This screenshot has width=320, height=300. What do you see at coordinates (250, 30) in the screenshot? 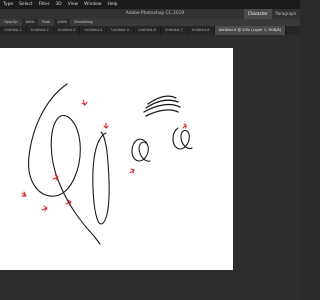
I see `doc-tab-active: Untitled-9 @ 33% (Layer 1, RGB/8)` at bounding box center [250, 30].